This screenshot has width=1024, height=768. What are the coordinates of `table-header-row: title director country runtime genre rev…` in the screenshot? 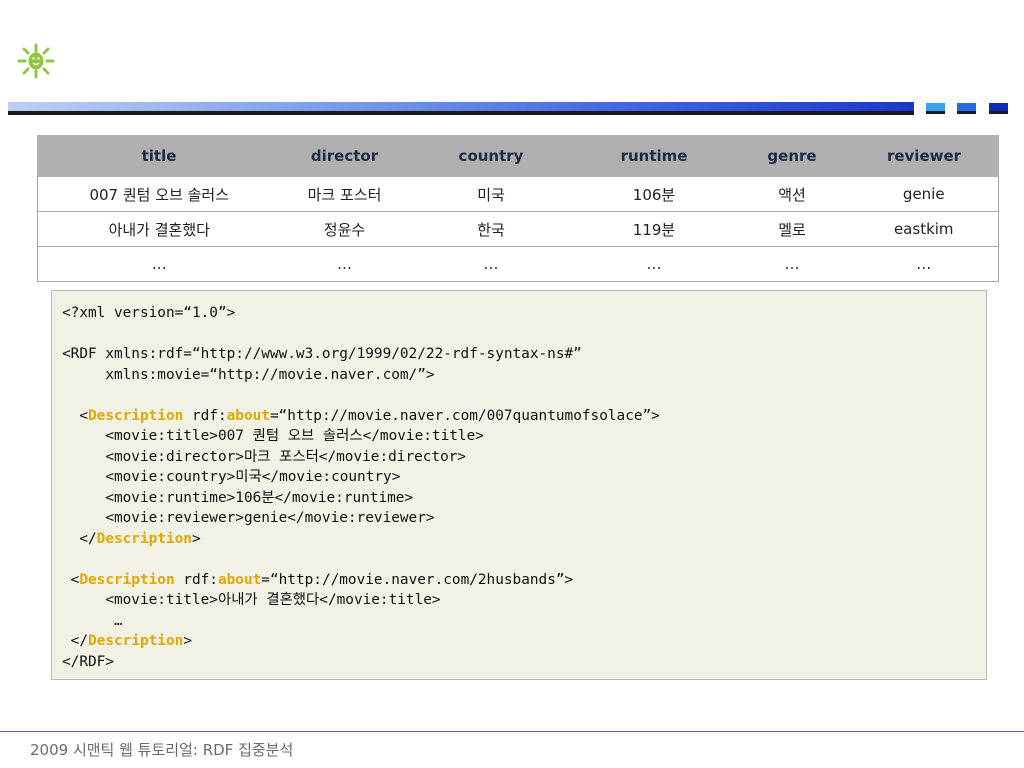 It's located at (518, 156).